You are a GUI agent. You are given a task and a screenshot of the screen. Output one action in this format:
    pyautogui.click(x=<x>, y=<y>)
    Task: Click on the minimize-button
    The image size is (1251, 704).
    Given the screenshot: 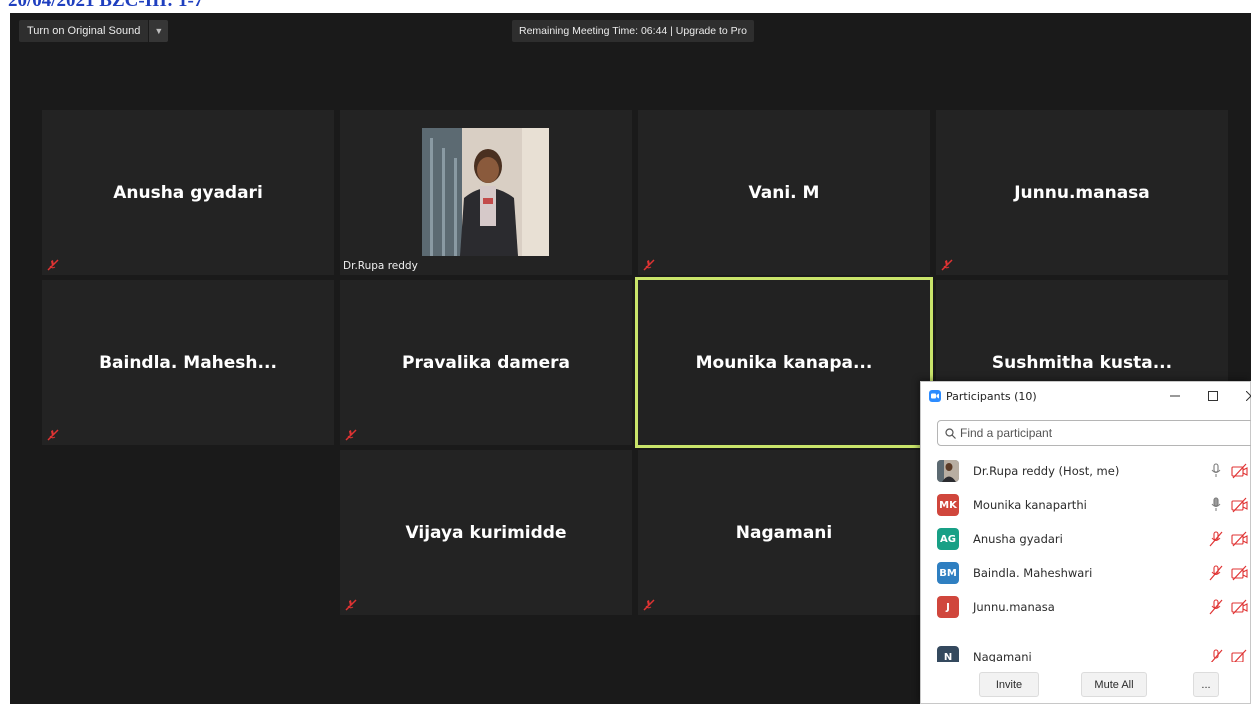 What is the action you would take?
    pyautogui.click(x=1175, y=396)
    